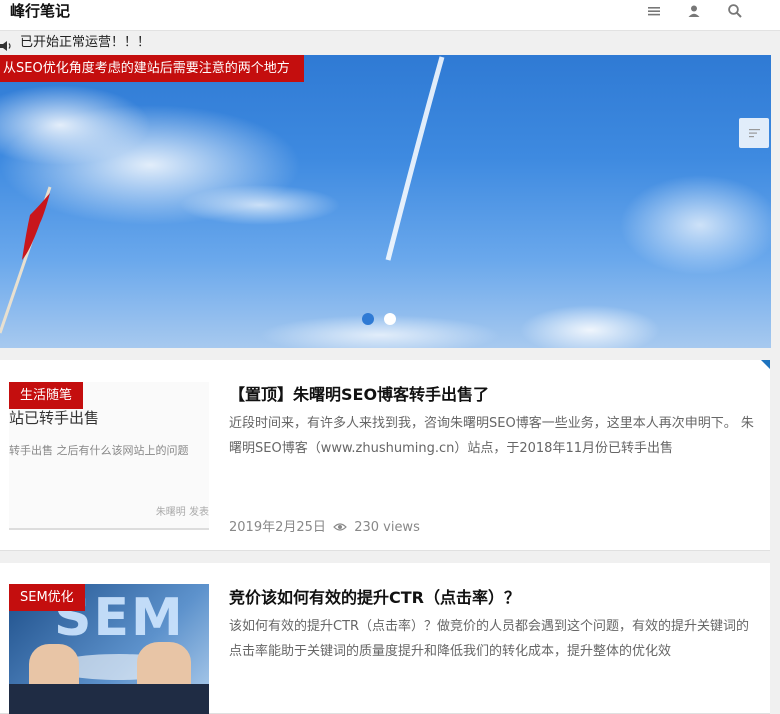 This screenshot has width=780, height=714. I want to click on eye-icon, so click(340, 529).